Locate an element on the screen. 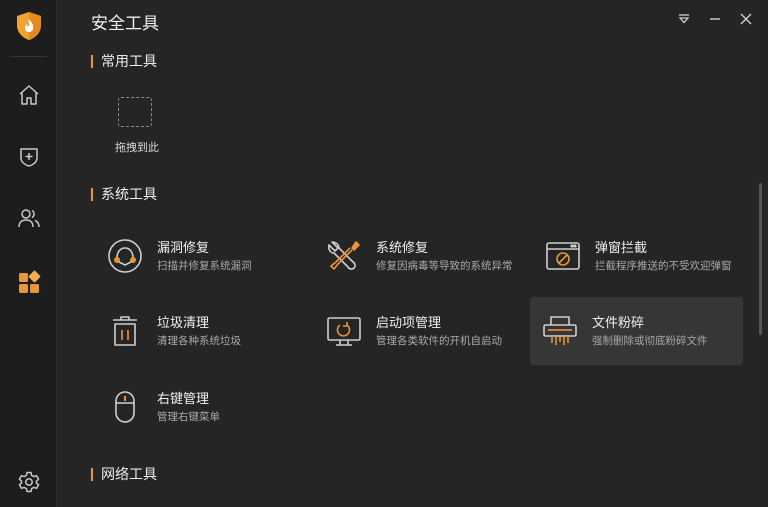 The width and height of the screenshot is (768, 507). wrench-screwdriver-icon is located at coordinates (343, 255).